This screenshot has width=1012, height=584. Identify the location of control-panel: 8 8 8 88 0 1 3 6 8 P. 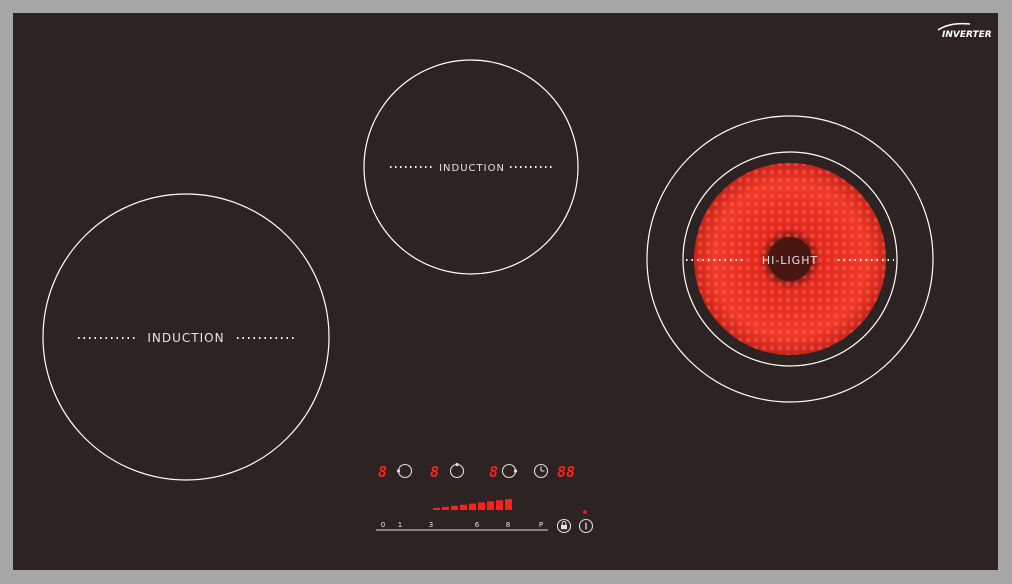
(485, 498).